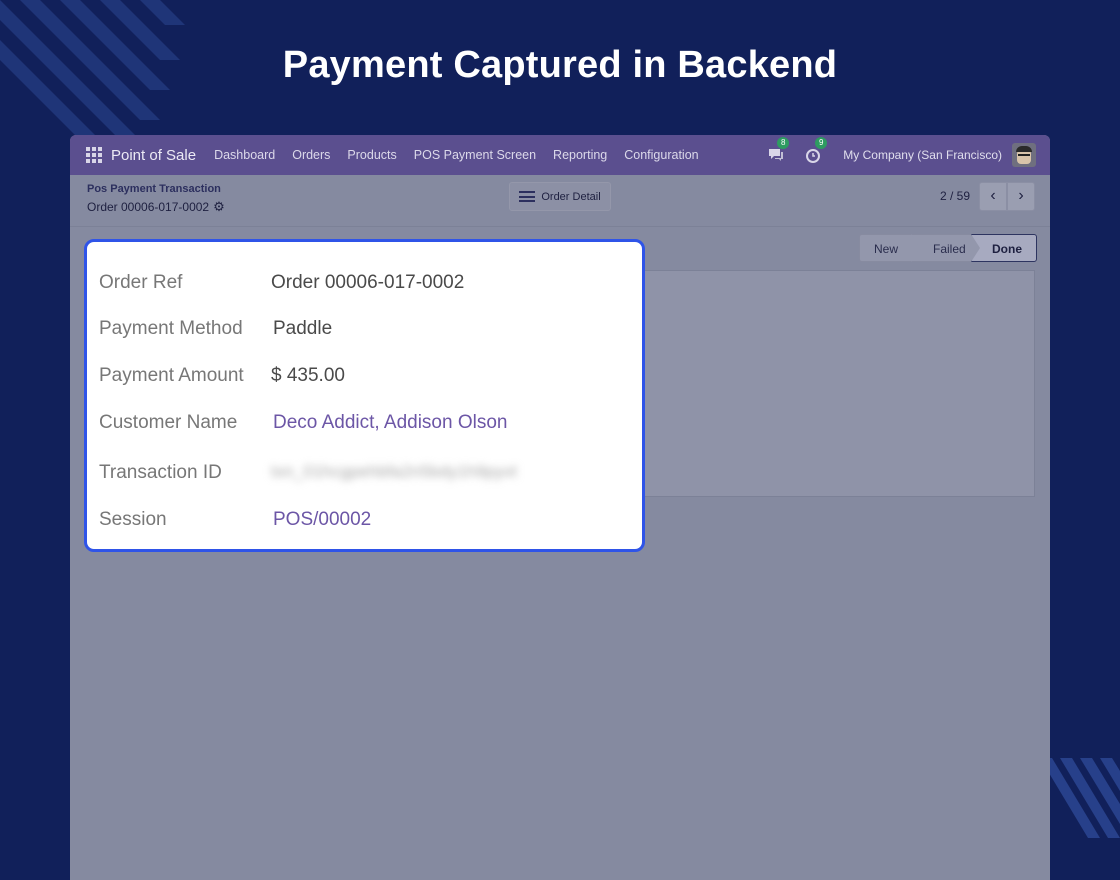 This screenshot has height=880, width=1120. I want to click on order-ref-label: Order Ref, so click(141, 282).